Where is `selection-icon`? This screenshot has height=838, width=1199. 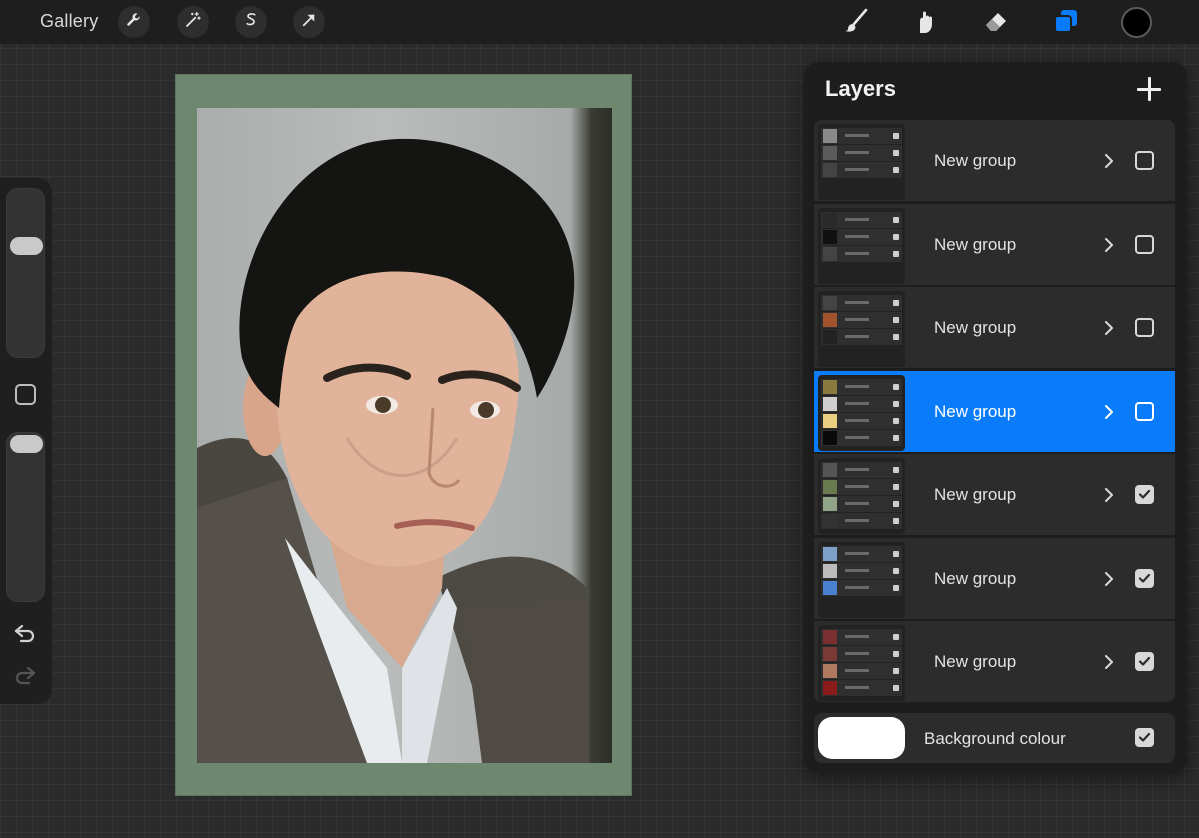
selection-icon is located at coordinates (251, 22).